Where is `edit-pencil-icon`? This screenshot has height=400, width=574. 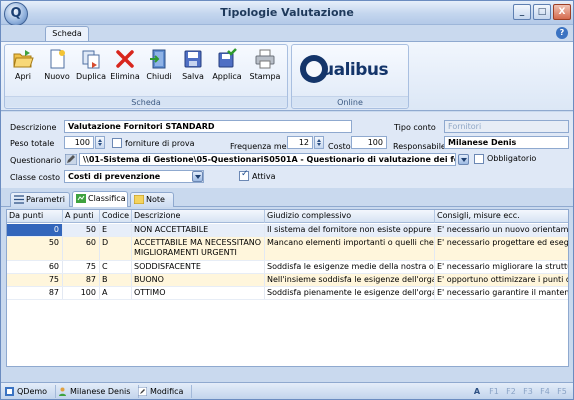
edit-pencil-icon is located at coordinates (71, 159).